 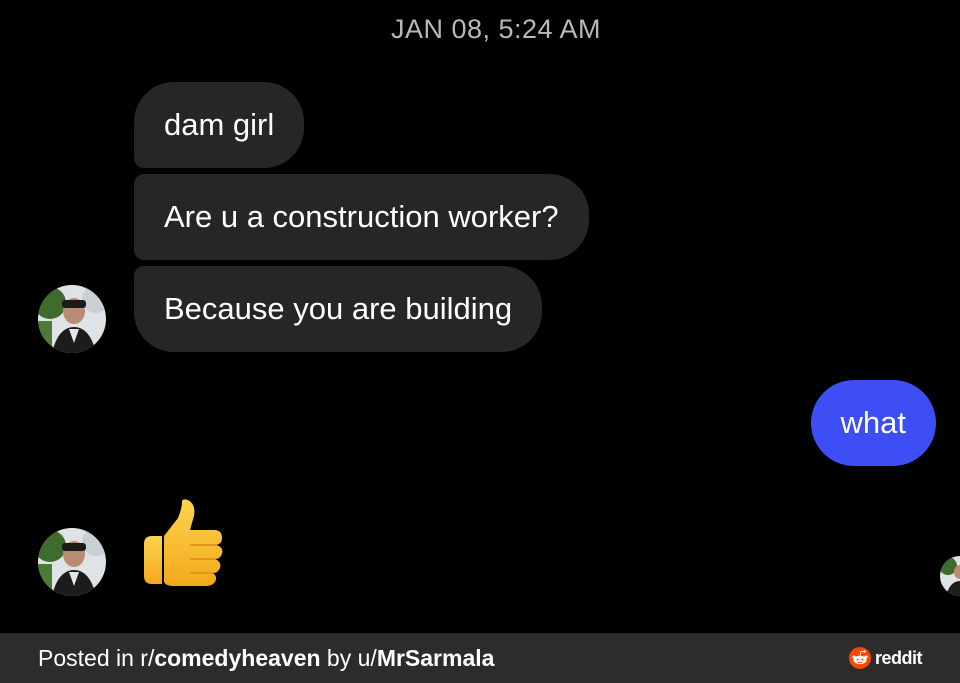 What do you see at coordinates (183, 544) in the screenshot?
I see `thumbs-up-icon` at bounding box center [183, 544].